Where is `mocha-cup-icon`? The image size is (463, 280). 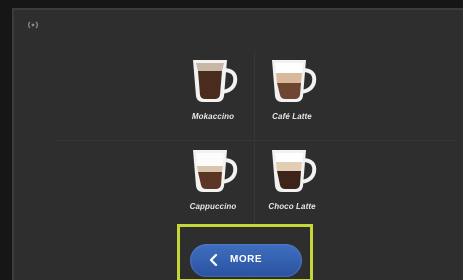 mocha-cup-icon is located at coordinates (215, 81).